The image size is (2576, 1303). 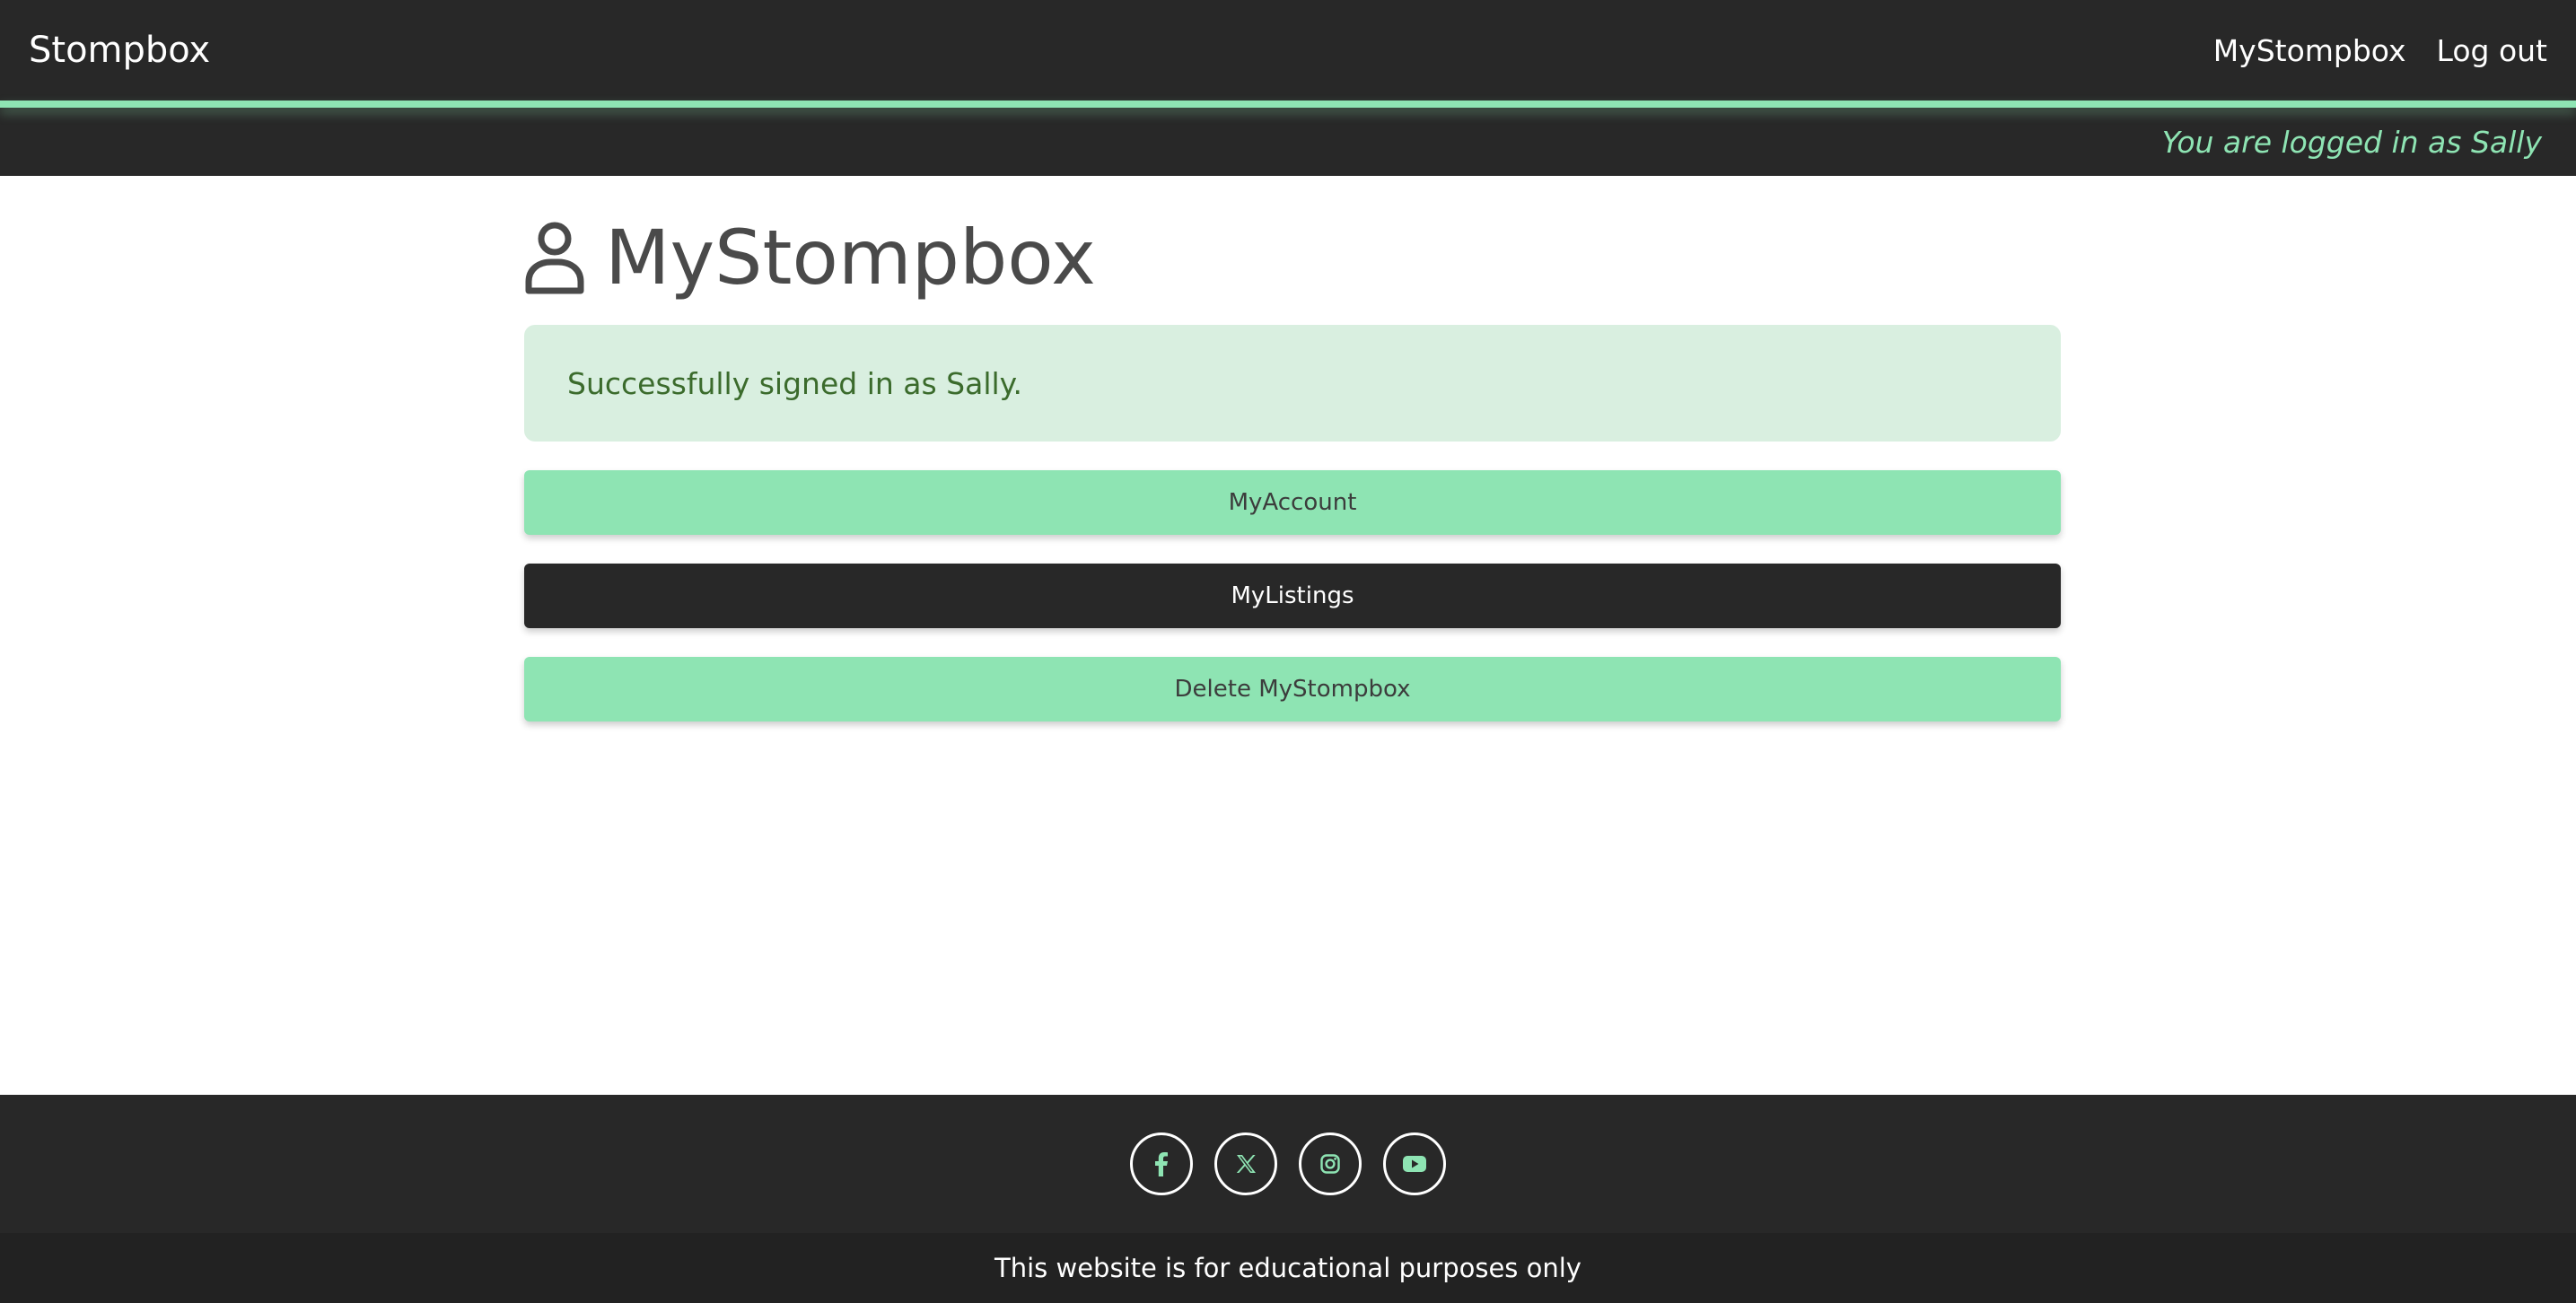 What do you see at coordinates (794, 383) in the screenshot?
I see `success-alert-text: Successfully signed in as Sally.` at bounding box center [794, 383].